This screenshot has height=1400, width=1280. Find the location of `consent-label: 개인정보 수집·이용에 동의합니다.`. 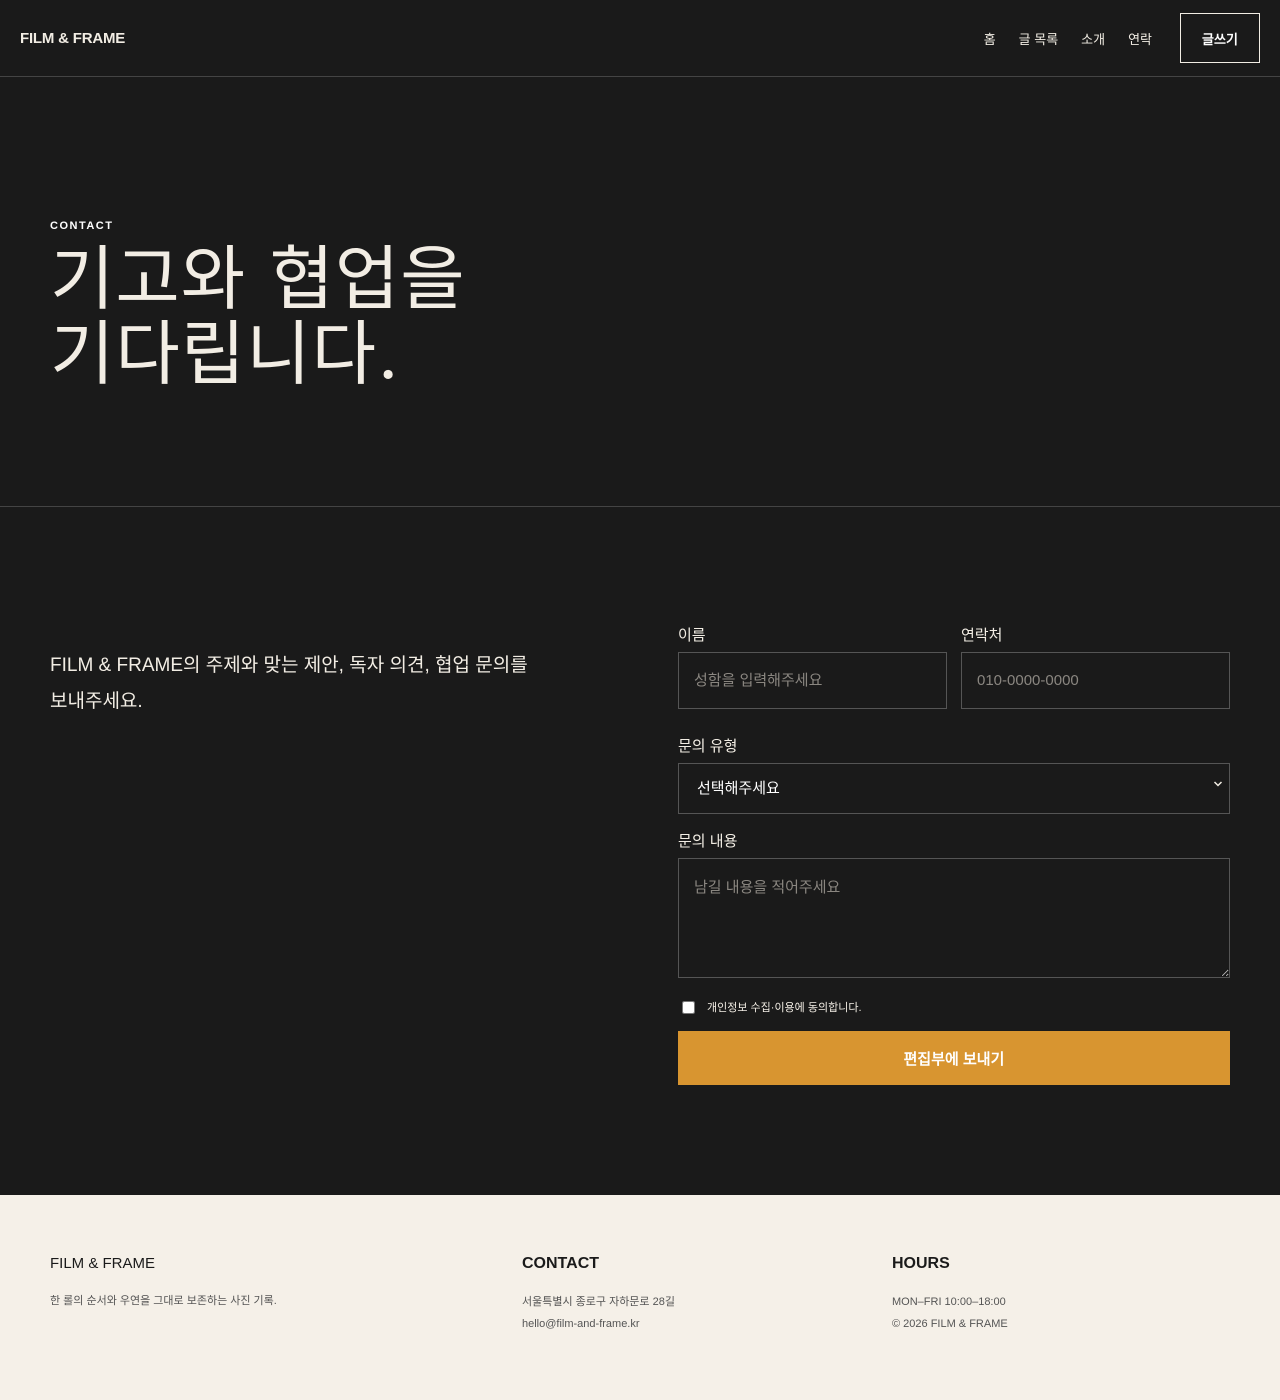

consent-label: 개인정보 수집·이용에 동의합니다. is located at coordinates (784, 1007).